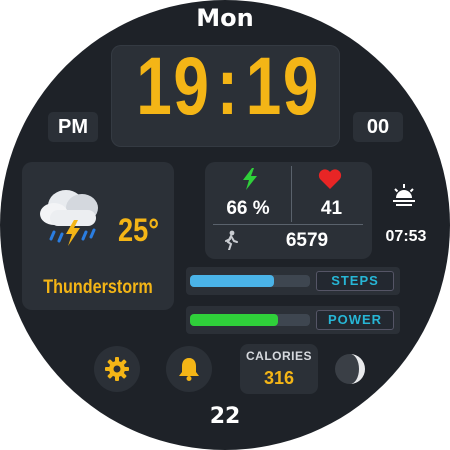 The image size is (450, 450). Describe the element at coordinates (231, 240) in the screenshot. I see `walking-icon` at that location.